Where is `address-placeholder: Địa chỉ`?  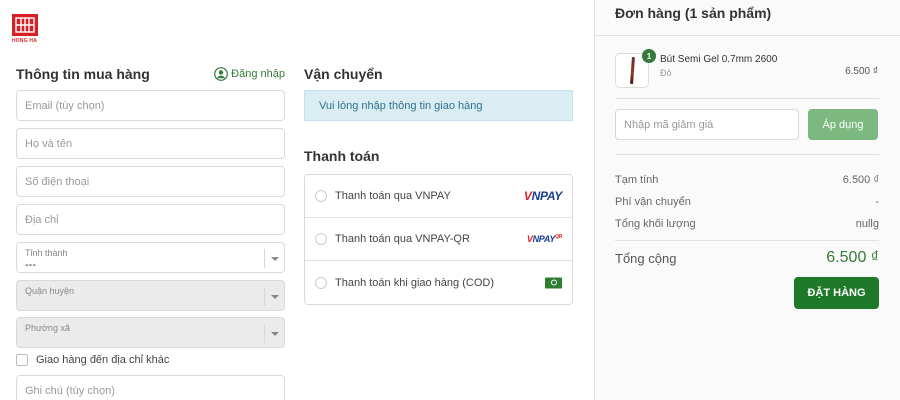
address-placeholder: Địa chỉ is located at coordinates (42, 219).